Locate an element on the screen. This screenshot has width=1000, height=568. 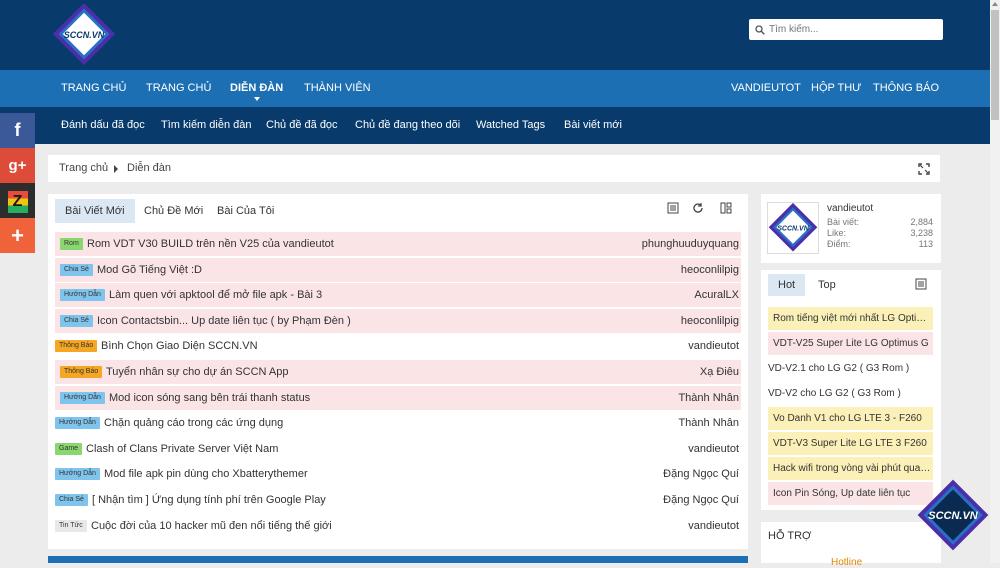
thread-prefix-badge: Rom is located at coordinates (71, 244).